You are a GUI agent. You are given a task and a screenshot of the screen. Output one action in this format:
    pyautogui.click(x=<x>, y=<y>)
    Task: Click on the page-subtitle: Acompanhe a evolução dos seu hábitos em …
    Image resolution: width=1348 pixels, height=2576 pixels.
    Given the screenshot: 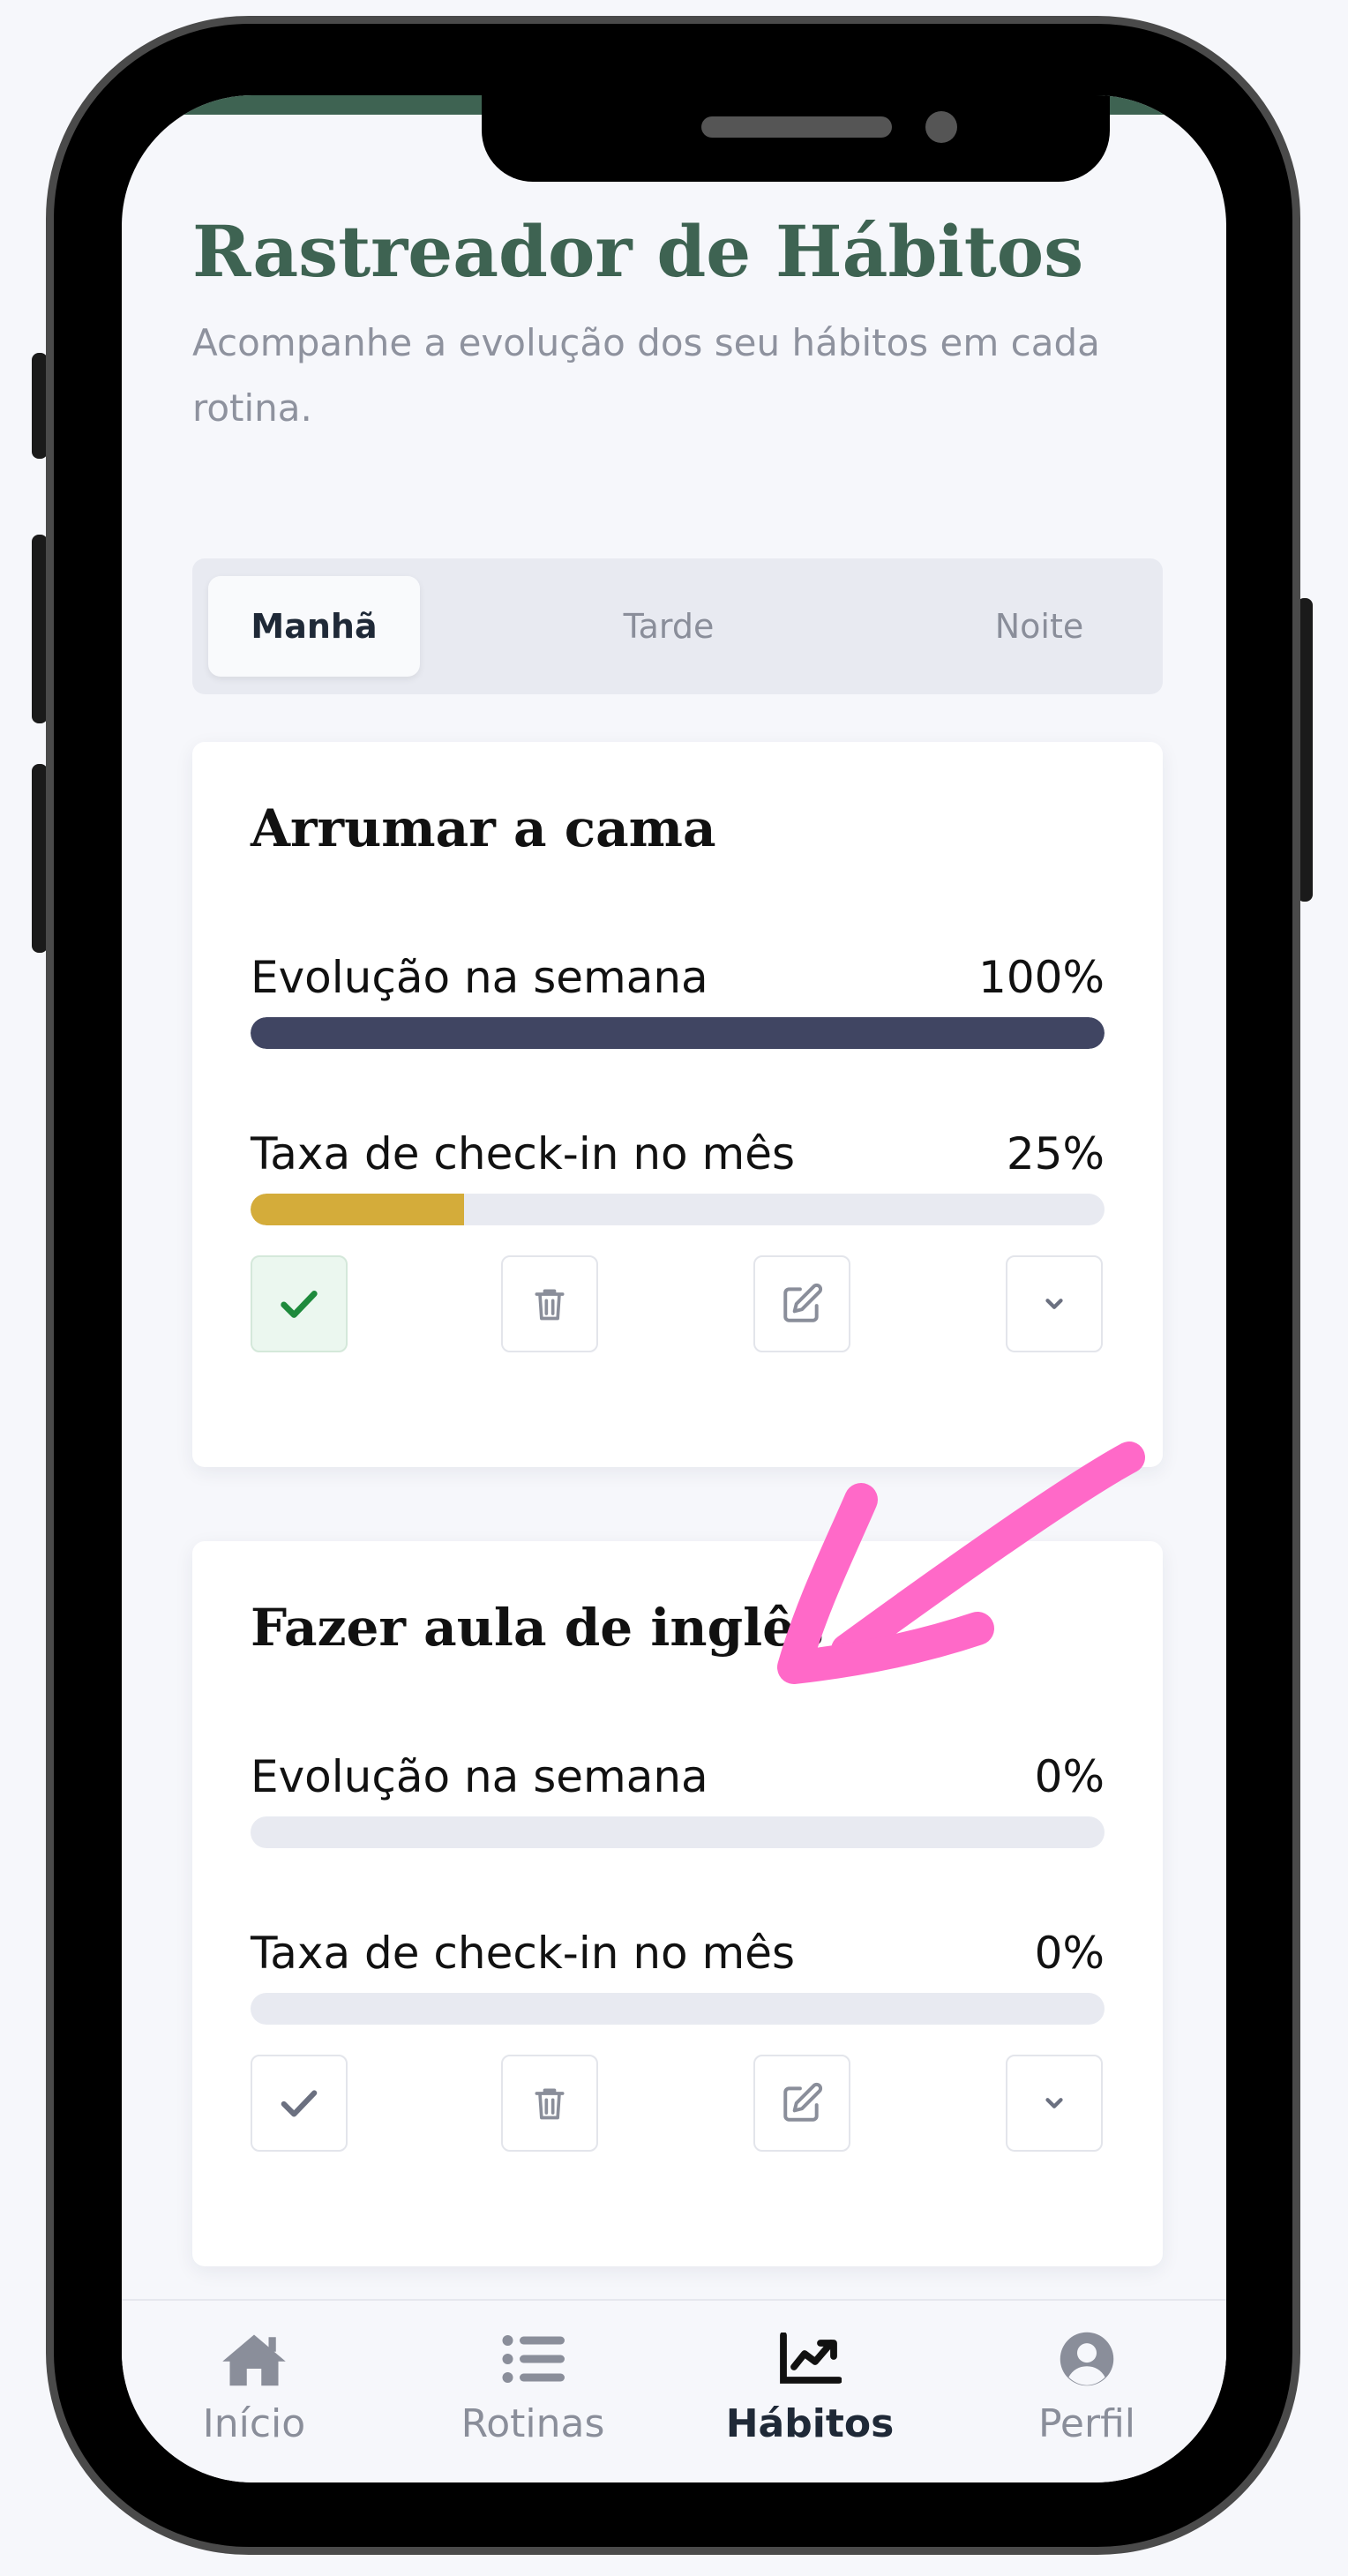 What is the action you would take?
    pyautogui.click(x=646, y=376)
    